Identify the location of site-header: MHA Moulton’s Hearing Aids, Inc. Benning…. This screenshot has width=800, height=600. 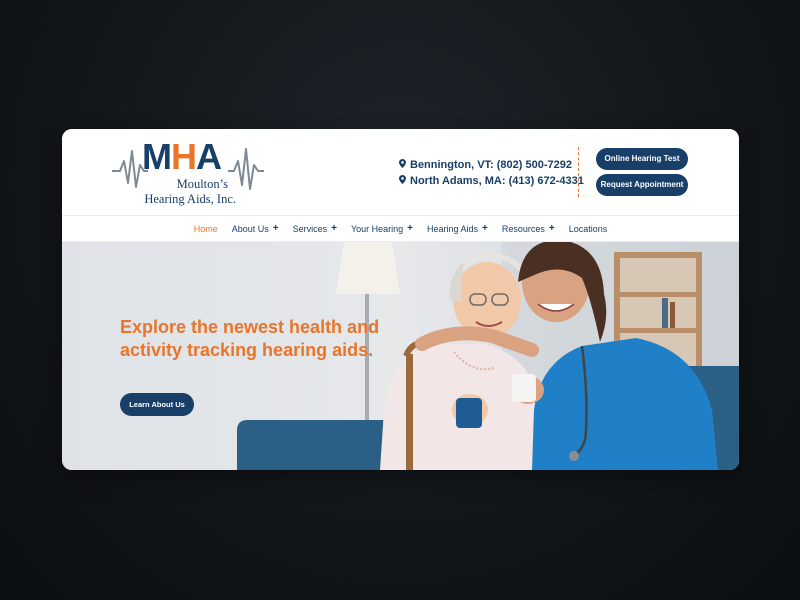
(400, 172).